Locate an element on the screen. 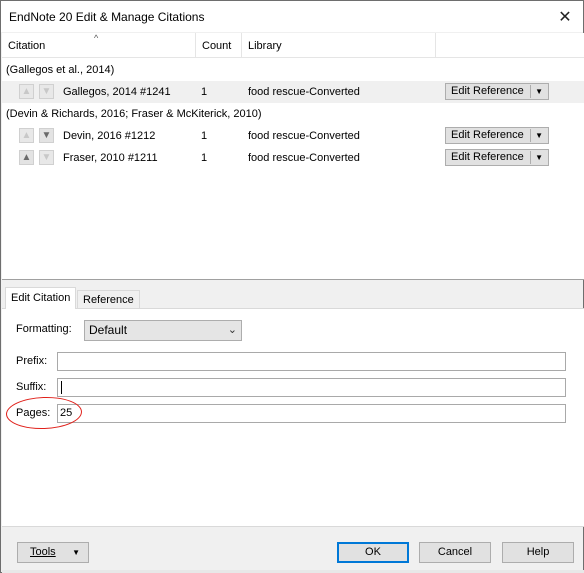 The width and height of the screenshot is (584, 573). pages-input: 25 is located at coordinates (311, 413).